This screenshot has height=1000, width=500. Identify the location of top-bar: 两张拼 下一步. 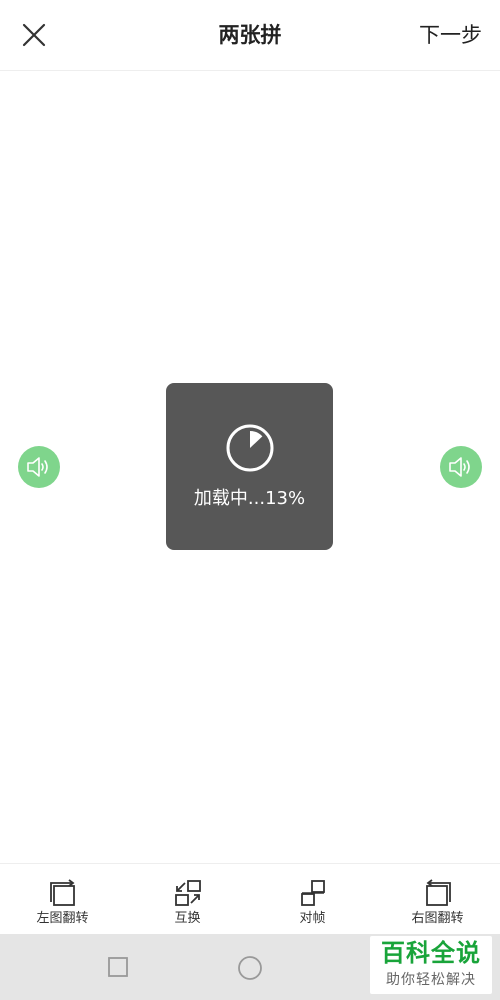
(250, 35).